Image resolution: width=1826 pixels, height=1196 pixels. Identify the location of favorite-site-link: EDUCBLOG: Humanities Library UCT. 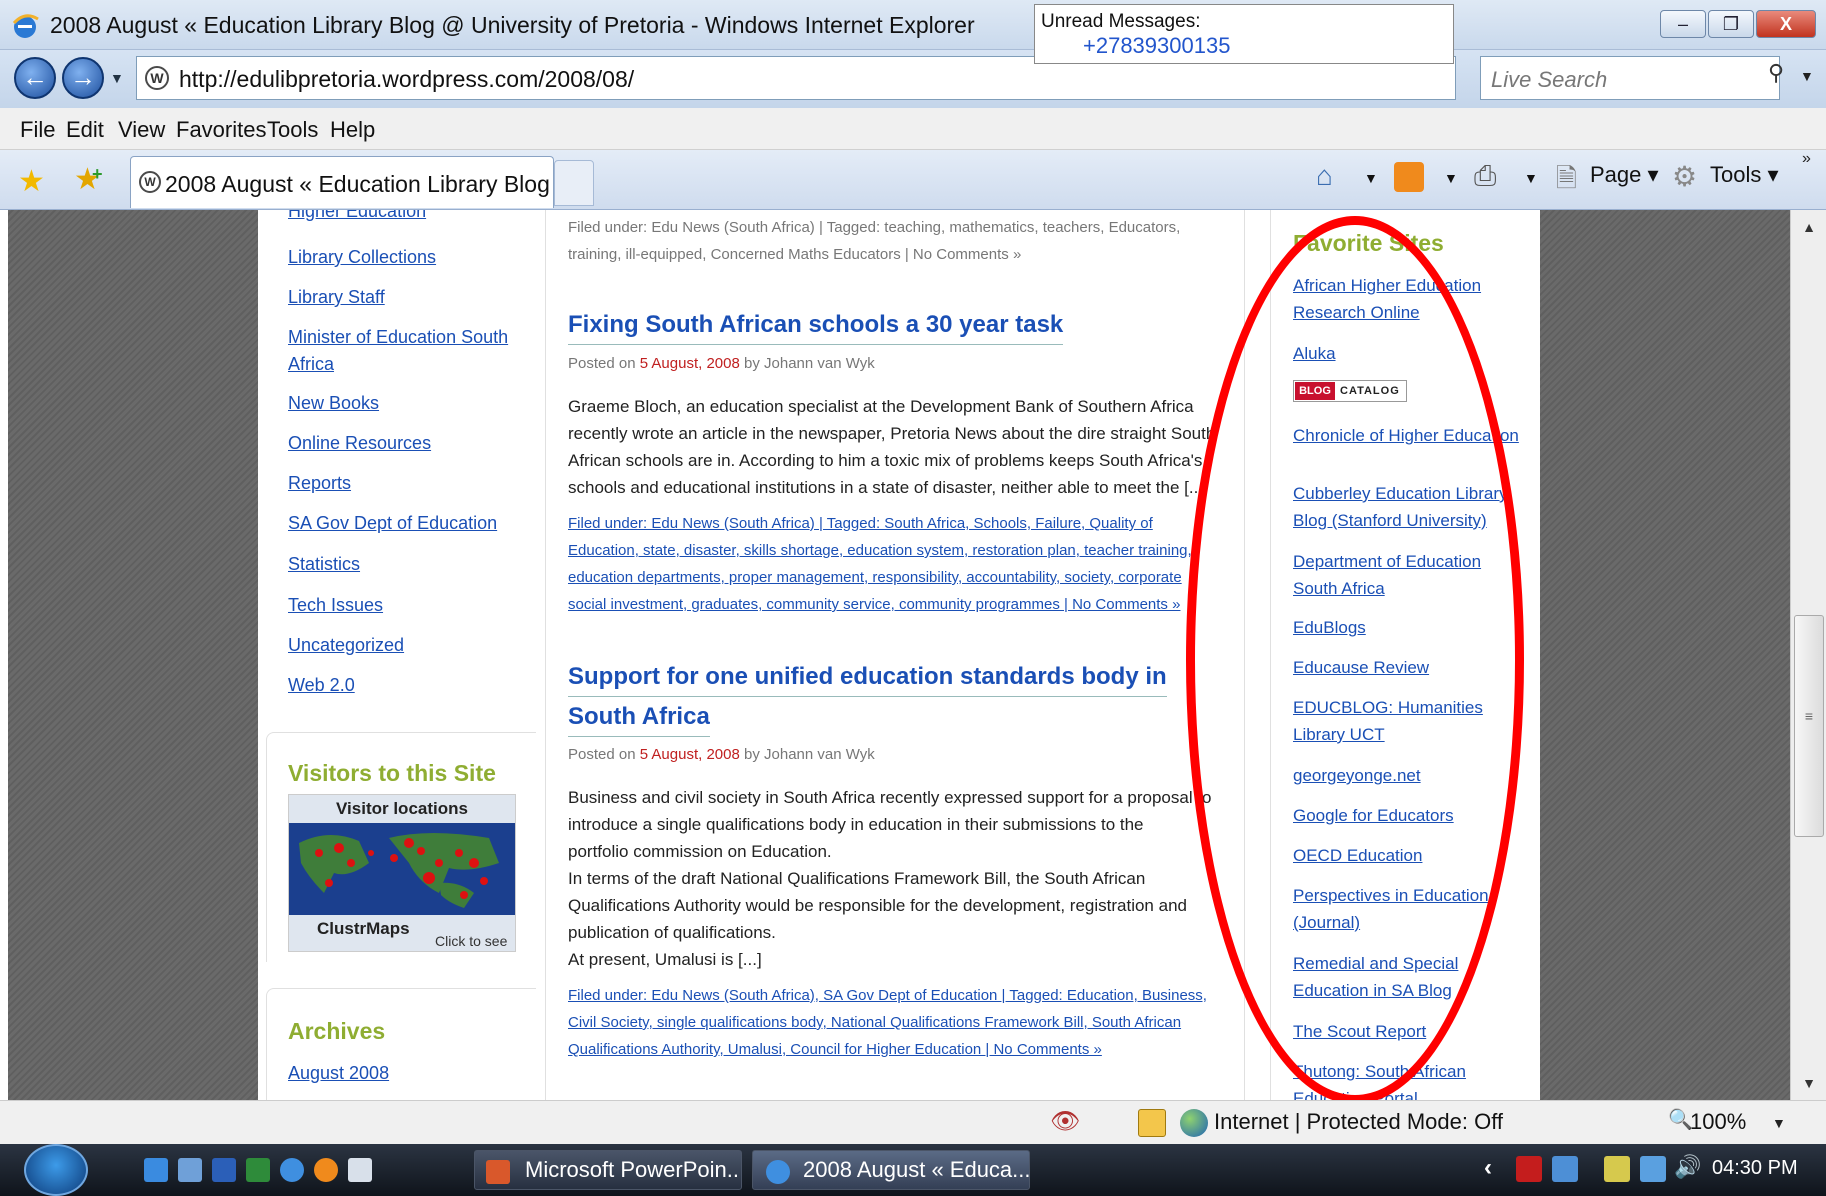
(1408, 721).